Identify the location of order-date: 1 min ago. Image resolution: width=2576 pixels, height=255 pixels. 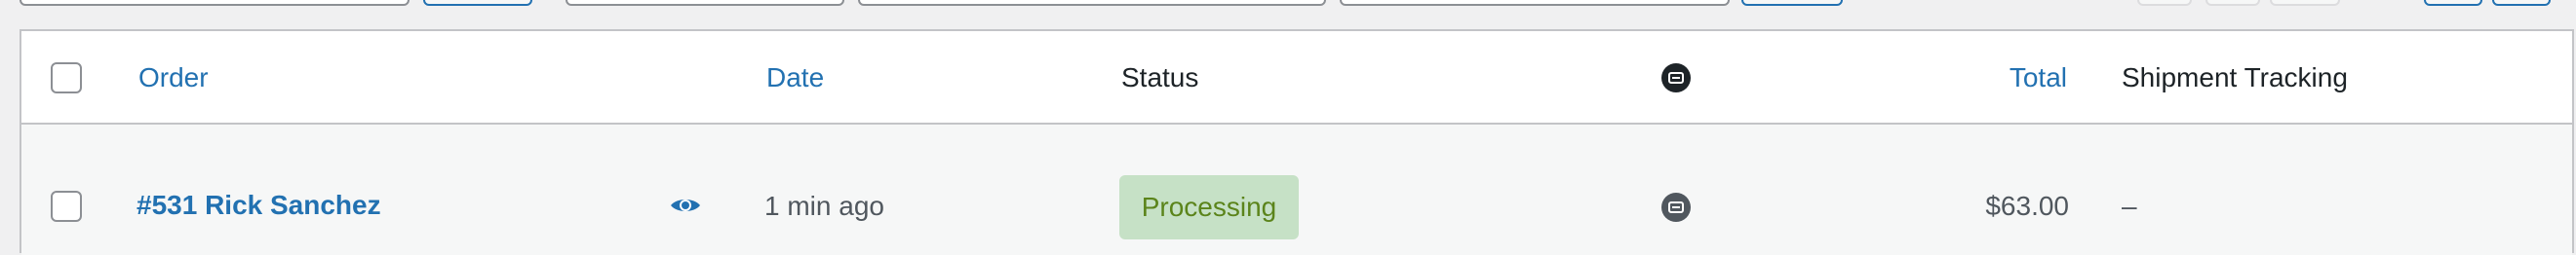
(824, 206).